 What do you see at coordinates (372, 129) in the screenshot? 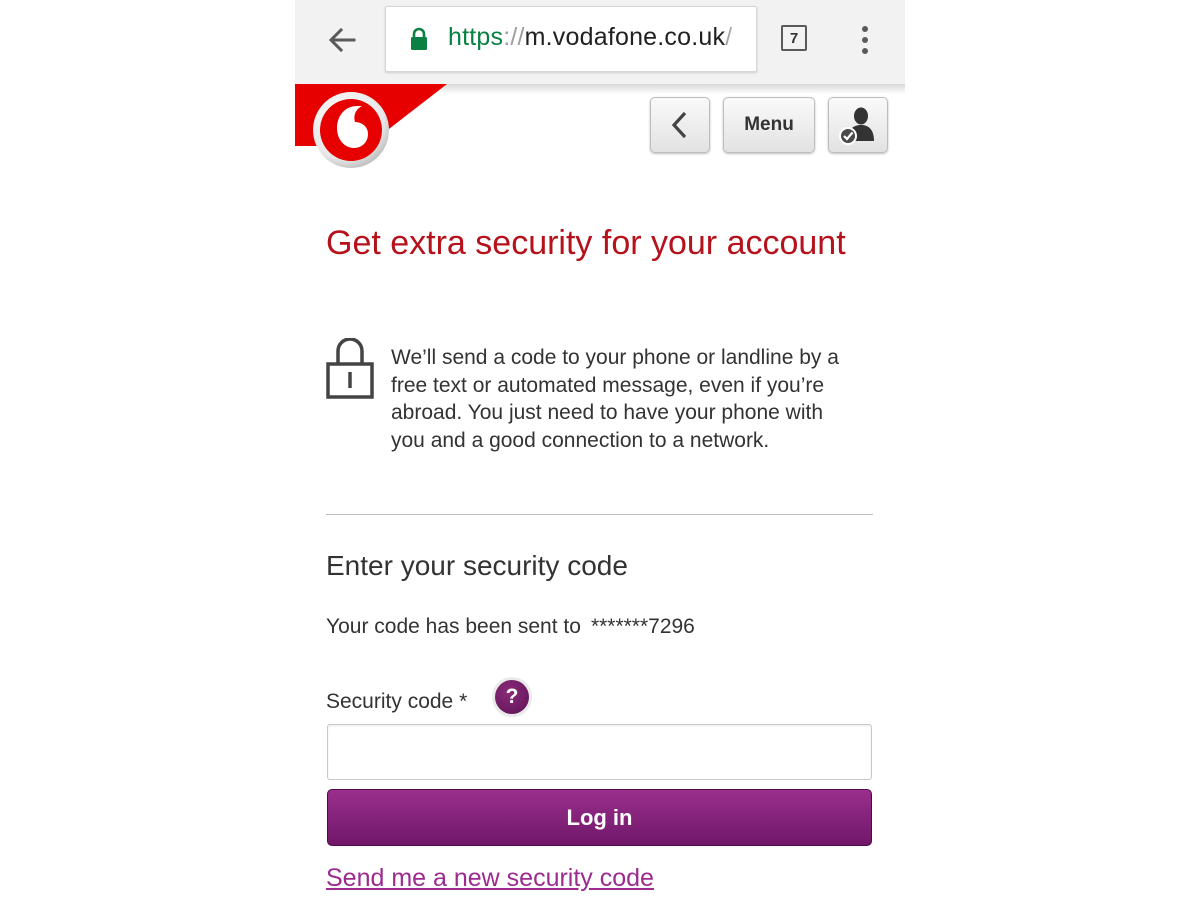
I see `vodafone-logo` at bounding box center [372, 129].